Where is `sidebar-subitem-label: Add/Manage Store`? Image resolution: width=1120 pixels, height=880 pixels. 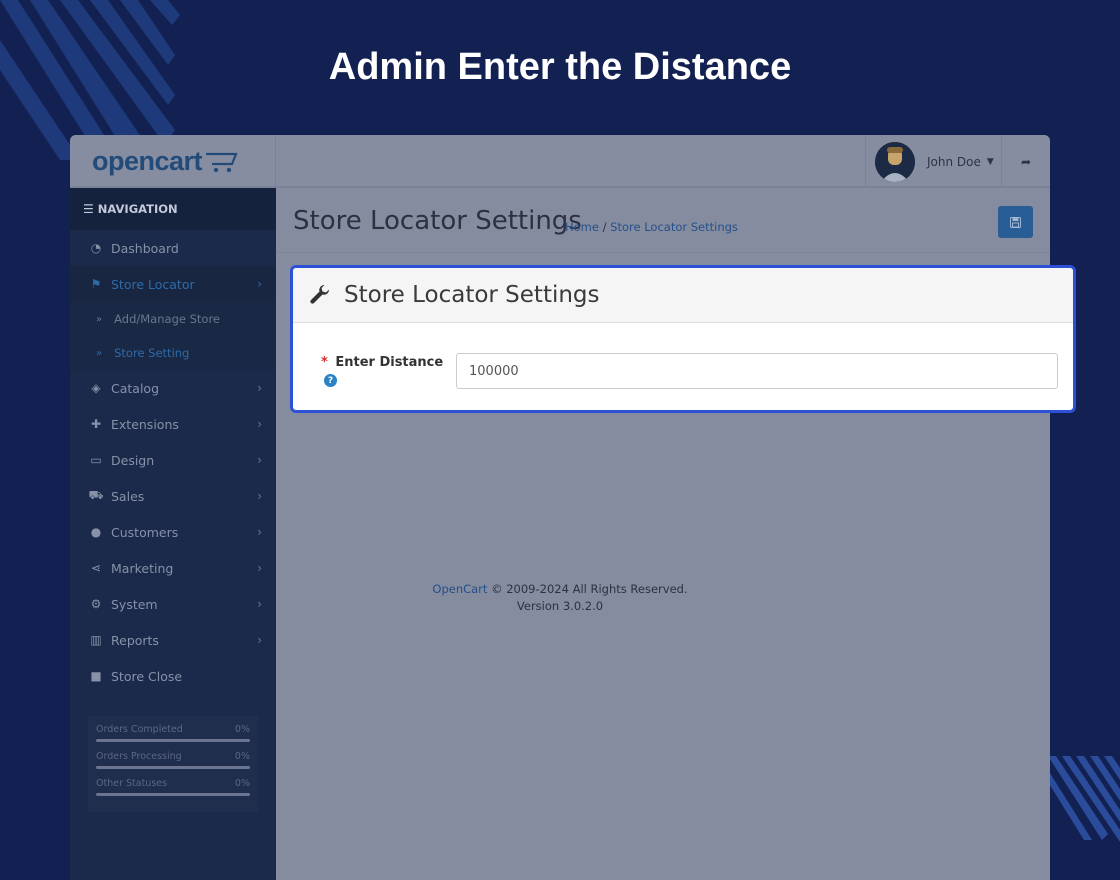
sidebar-subitem-label: Add/Manage Store is located at coordinates (167, 319).